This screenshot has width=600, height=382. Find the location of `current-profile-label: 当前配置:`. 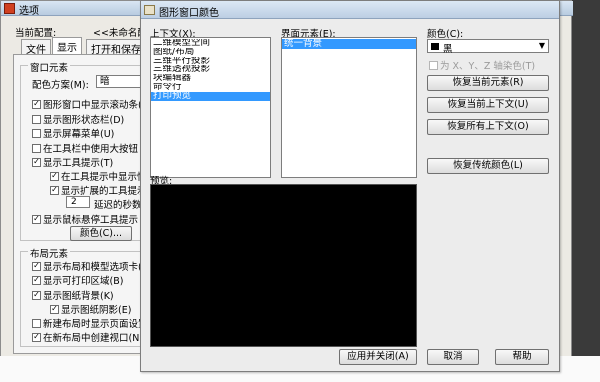

current-profile-label: 当前配置: is located at coordinates (36, 33).